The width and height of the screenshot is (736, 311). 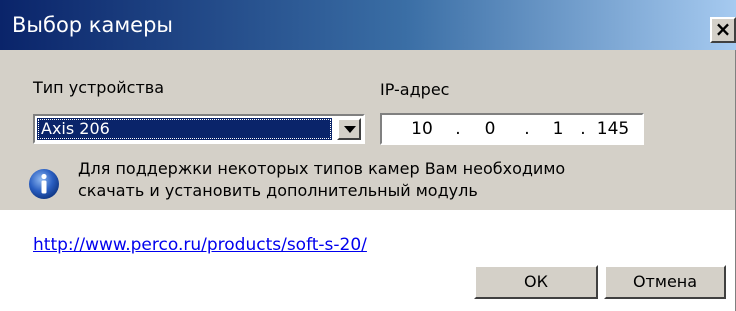 What do you see at coordinates (44, 184) in the screenshot?
I see `info-icon` at bounding box center [44, 184].